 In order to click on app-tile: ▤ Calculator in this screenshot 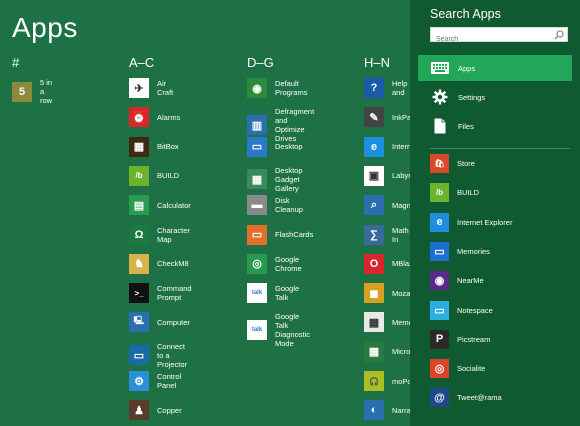, I will do `click(160, 205)`.